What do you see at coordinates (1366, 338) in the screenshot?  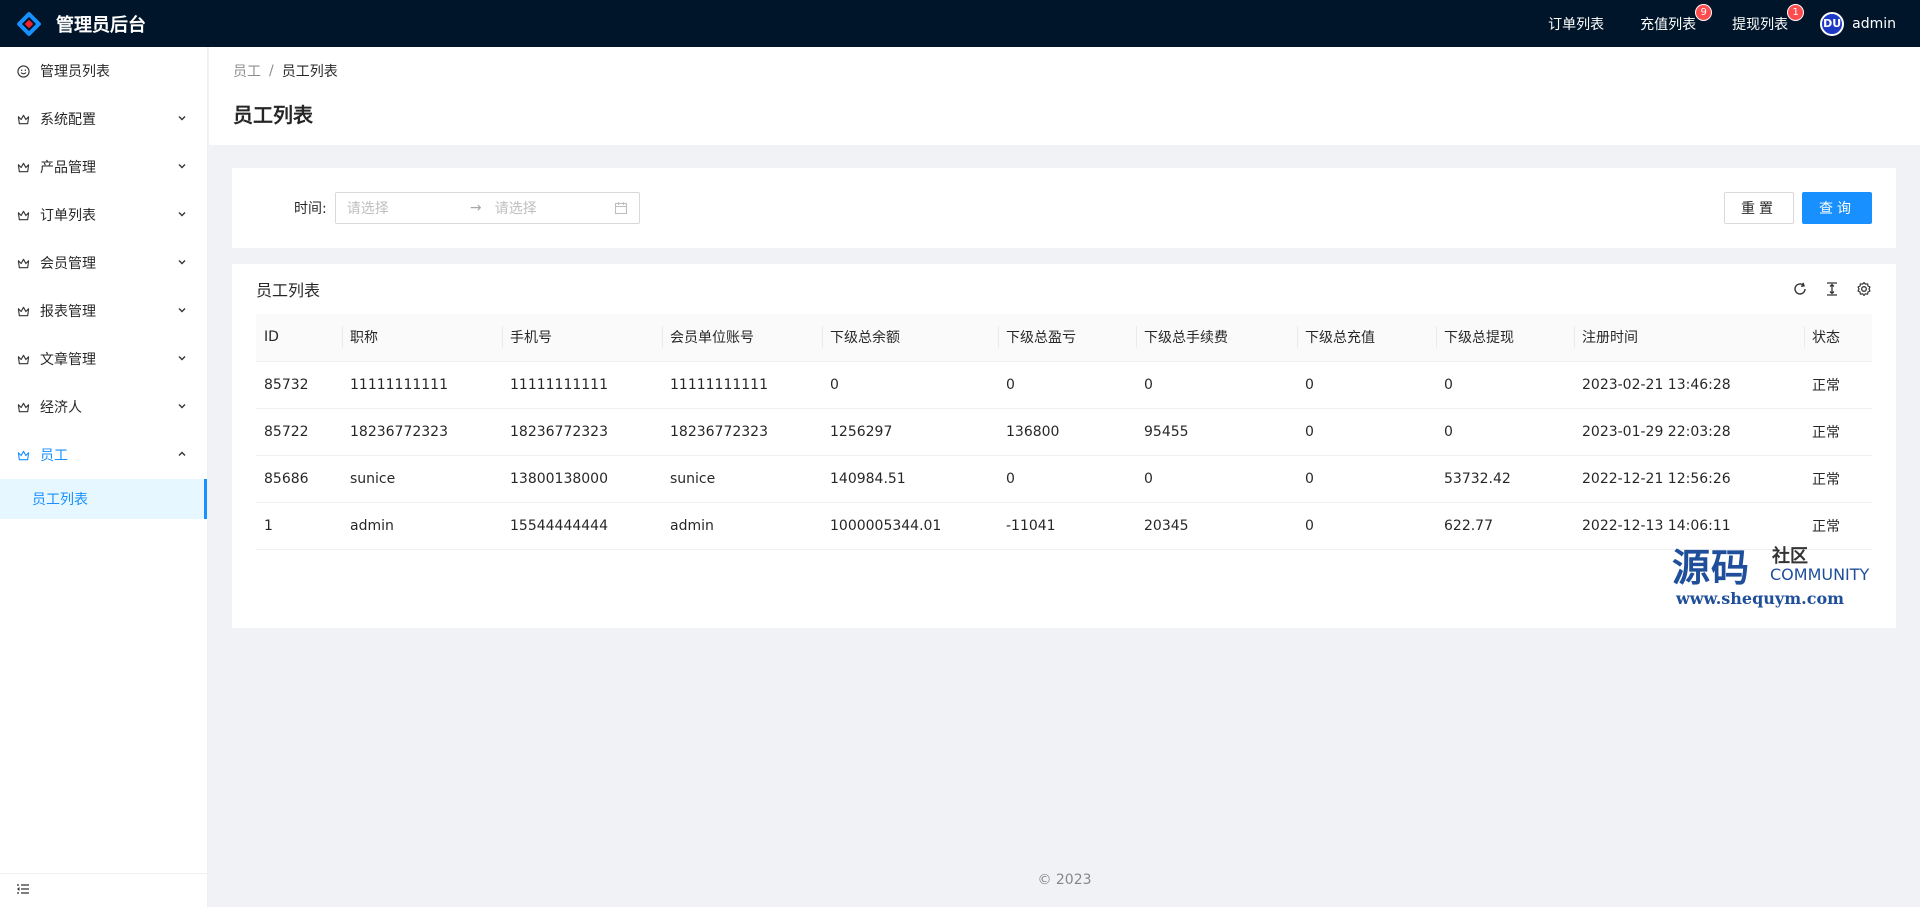 I see `column-header: 下级总充值` at bounding box center [1366, 338].